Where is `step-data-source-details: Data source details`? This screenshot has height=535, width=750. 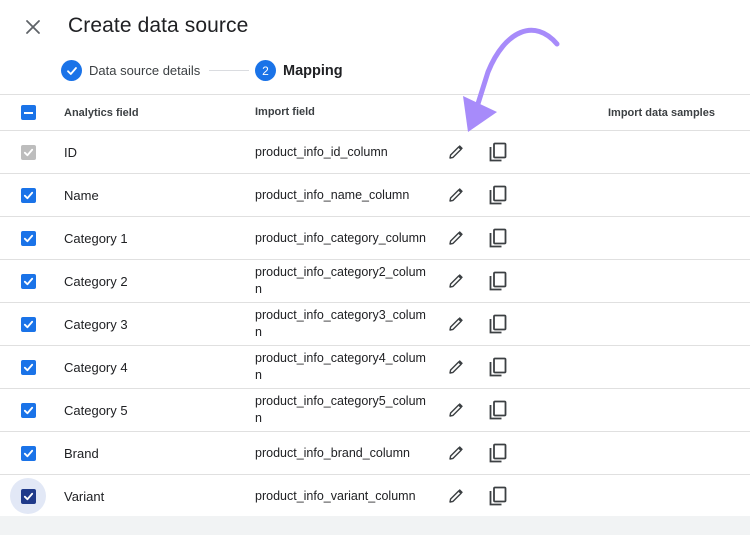 step-data-source-details: Data source details is located at coordinates (130, 70).